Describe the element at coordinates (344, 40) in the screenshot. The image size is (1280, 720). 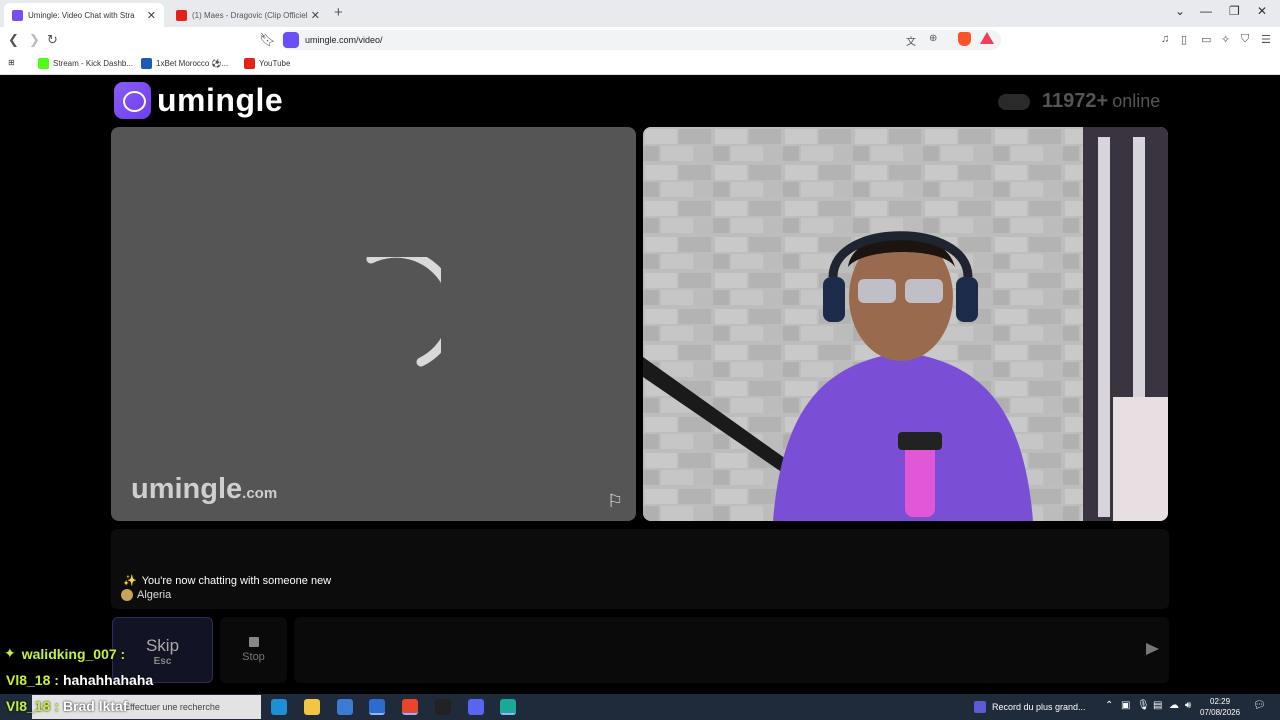
I see `url-text: umingle.com/video/` at that location.